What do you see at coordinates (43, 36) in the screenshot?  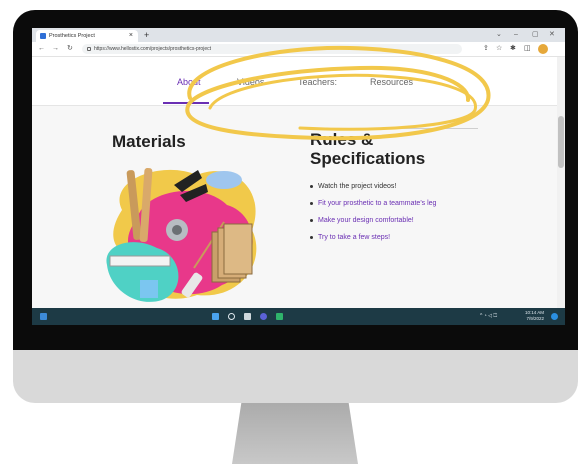 I see `site-favicon-icon` at bounding box center [43, 36].